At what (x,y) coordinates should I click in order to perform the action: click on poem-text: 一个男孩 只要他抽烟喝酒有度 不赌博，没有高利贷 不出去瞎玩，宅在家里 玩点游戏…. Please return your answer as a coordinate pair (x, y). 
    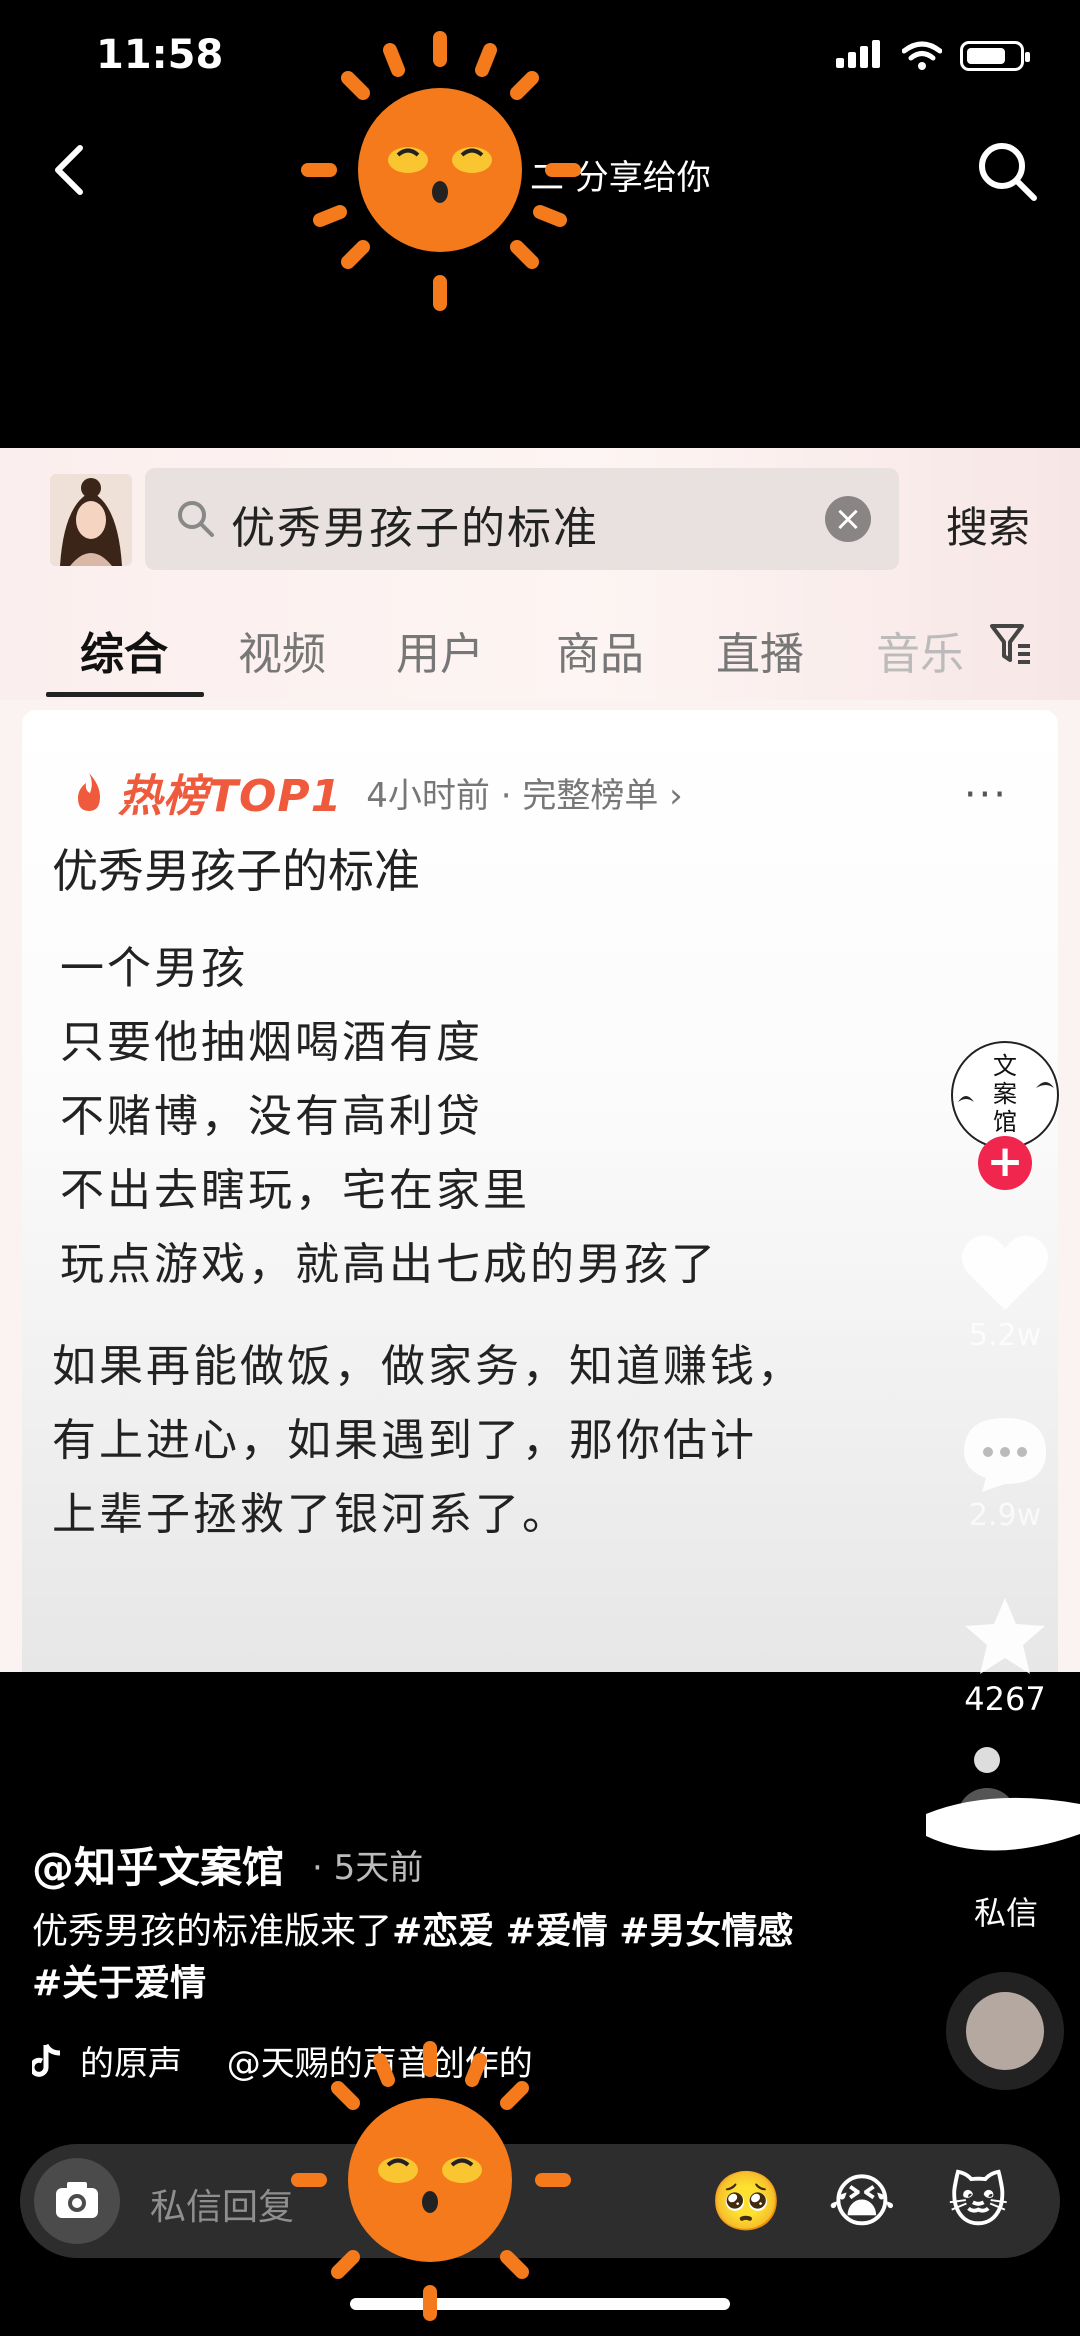
    Looking at the image, I should click on (389, 1117).